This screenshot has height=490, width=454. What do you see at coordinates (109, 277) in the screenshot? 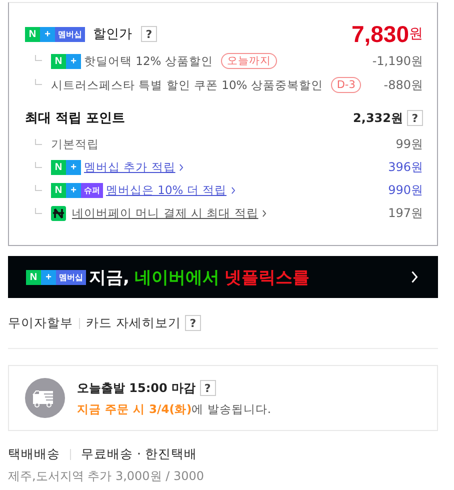
I see `banner-text: 지금,` at bounding box center [109, 277].